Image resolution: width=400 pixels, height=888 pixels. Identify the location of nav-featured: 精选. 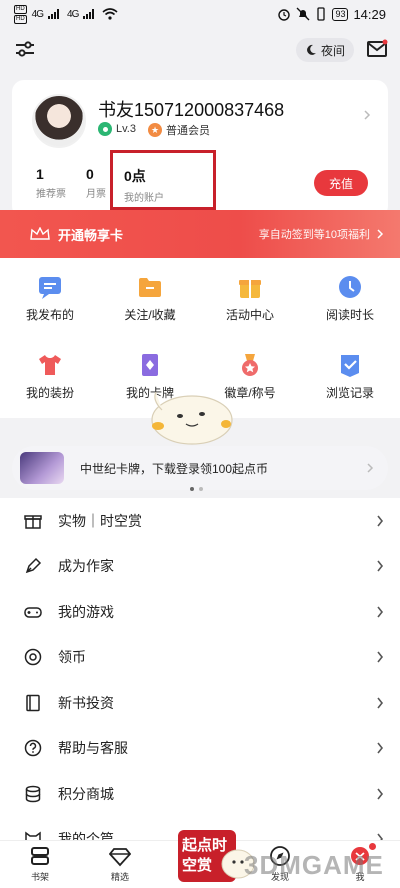
(120, 864).